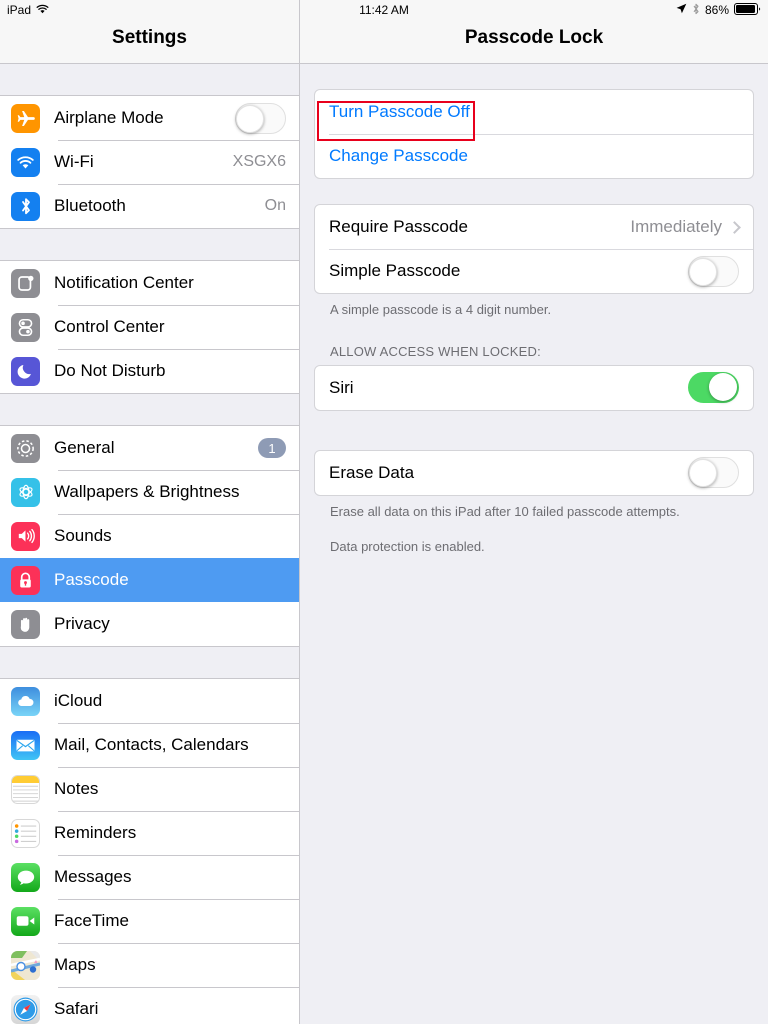 The height and width of the screenshot is (1024, 768). Describe the element at coordinates (109, 117) in the screenshot. I see `sidebar-item-label: Airplane Mode` at that location.